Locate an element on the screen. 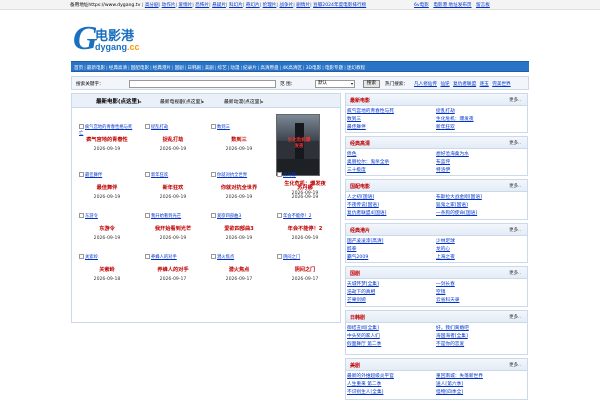  movie-card: 新年狂欢 新年狂欢 2026-09-19 is located at coordinates (173, 186).